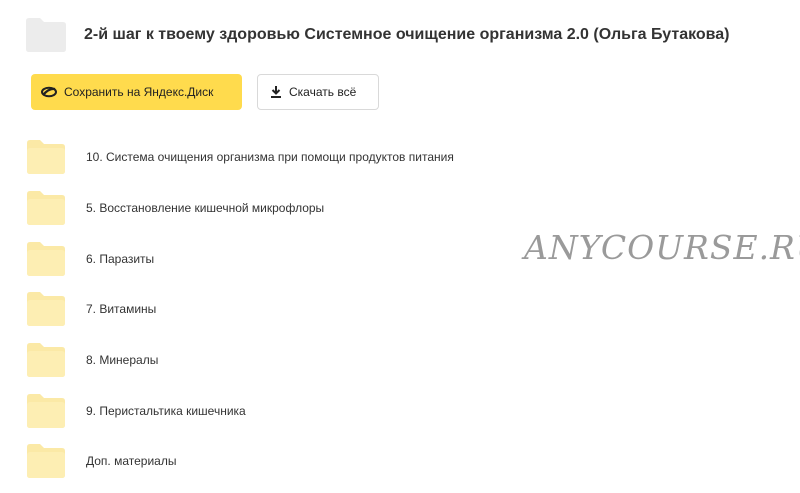  Describe the element at coordinates (662, 247) in the screenshot. I see `watermark: ANYCOURSE.RU` at that location.